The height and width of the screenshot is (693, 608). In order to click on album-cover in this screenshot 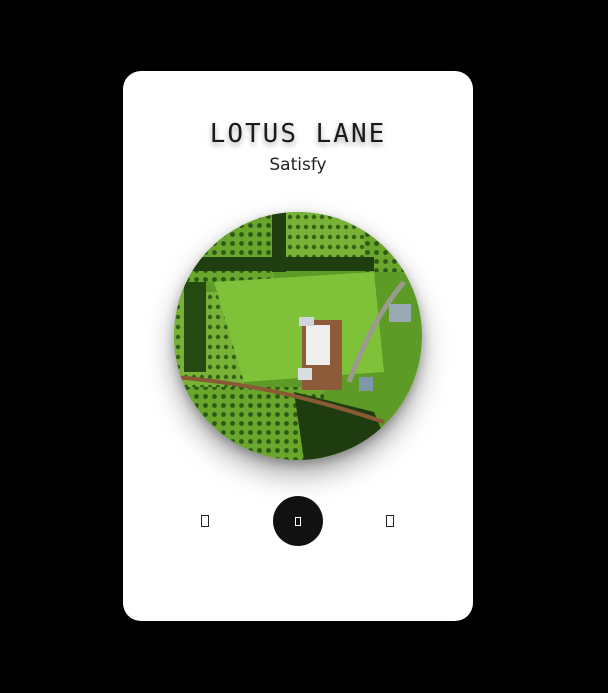, I will do `click(298, 336)`.